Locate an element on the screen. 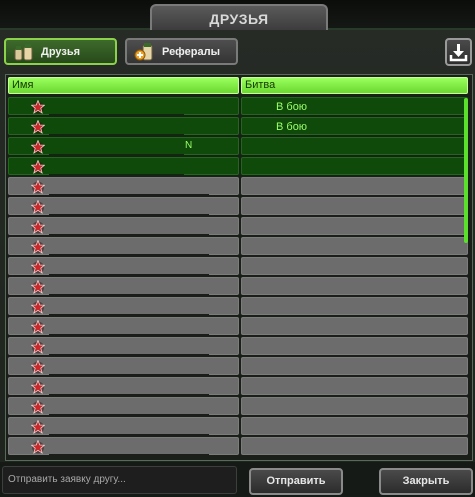 This screenshot has height=497, width=475. send-button: Отправить is located at coordinates (296, 481).